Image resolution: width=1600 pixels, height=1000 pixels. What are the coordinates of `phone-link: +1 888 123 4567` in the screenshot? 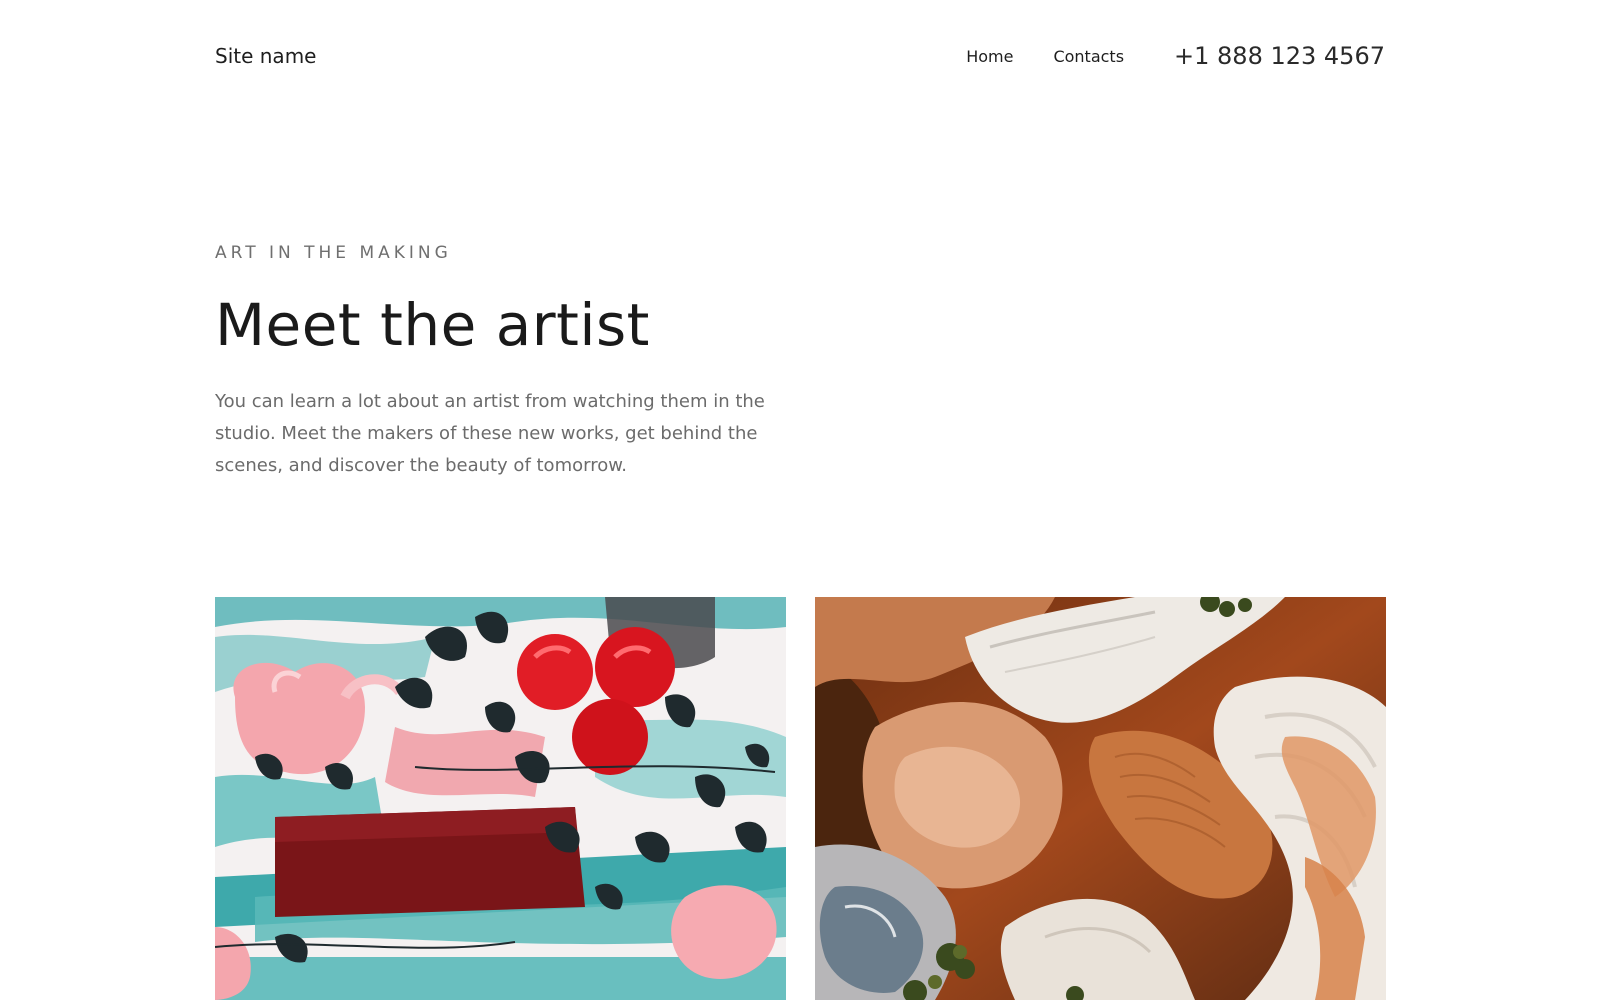 It's located at (1279, 56).